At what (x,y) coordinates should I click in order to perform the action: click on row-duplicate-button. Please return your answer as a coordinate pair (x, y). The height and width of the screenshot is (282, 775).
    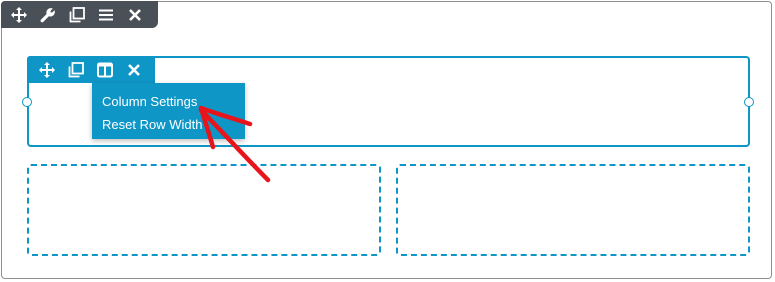
    Looking at the image, I should click on (76, 70).